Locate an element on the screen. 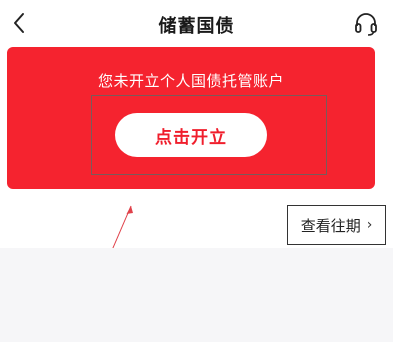  customer-service-button is located at coordinates (366, 24).